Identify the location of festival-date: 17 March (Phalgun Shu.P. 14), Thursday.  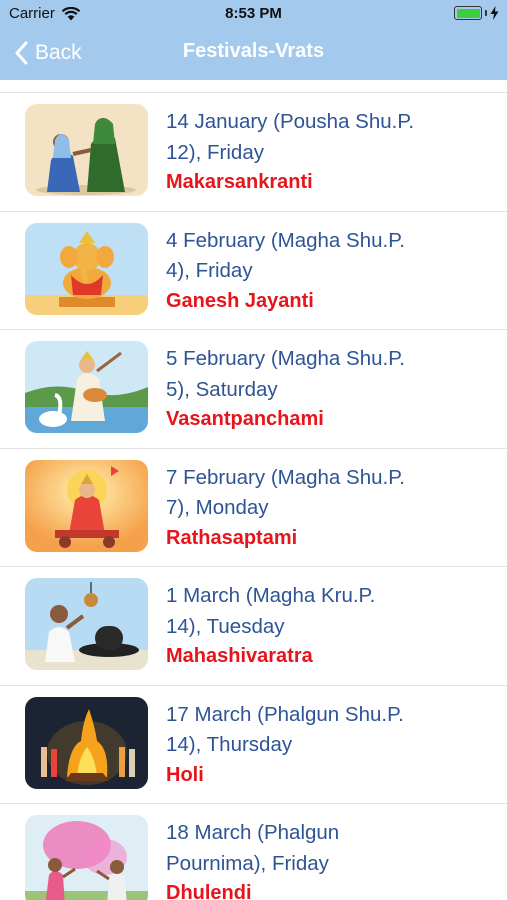
(331, 730).